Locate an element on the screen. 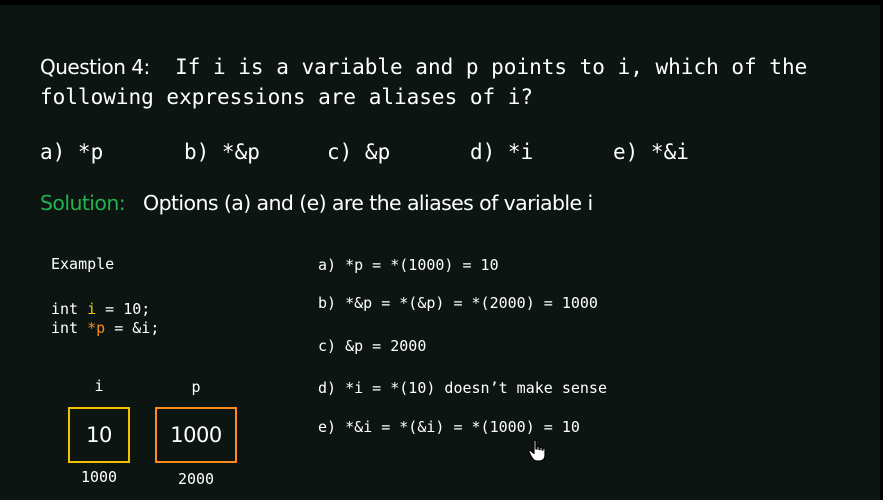  diagram-p-address: 2000 is located at coordinates (196, 479).